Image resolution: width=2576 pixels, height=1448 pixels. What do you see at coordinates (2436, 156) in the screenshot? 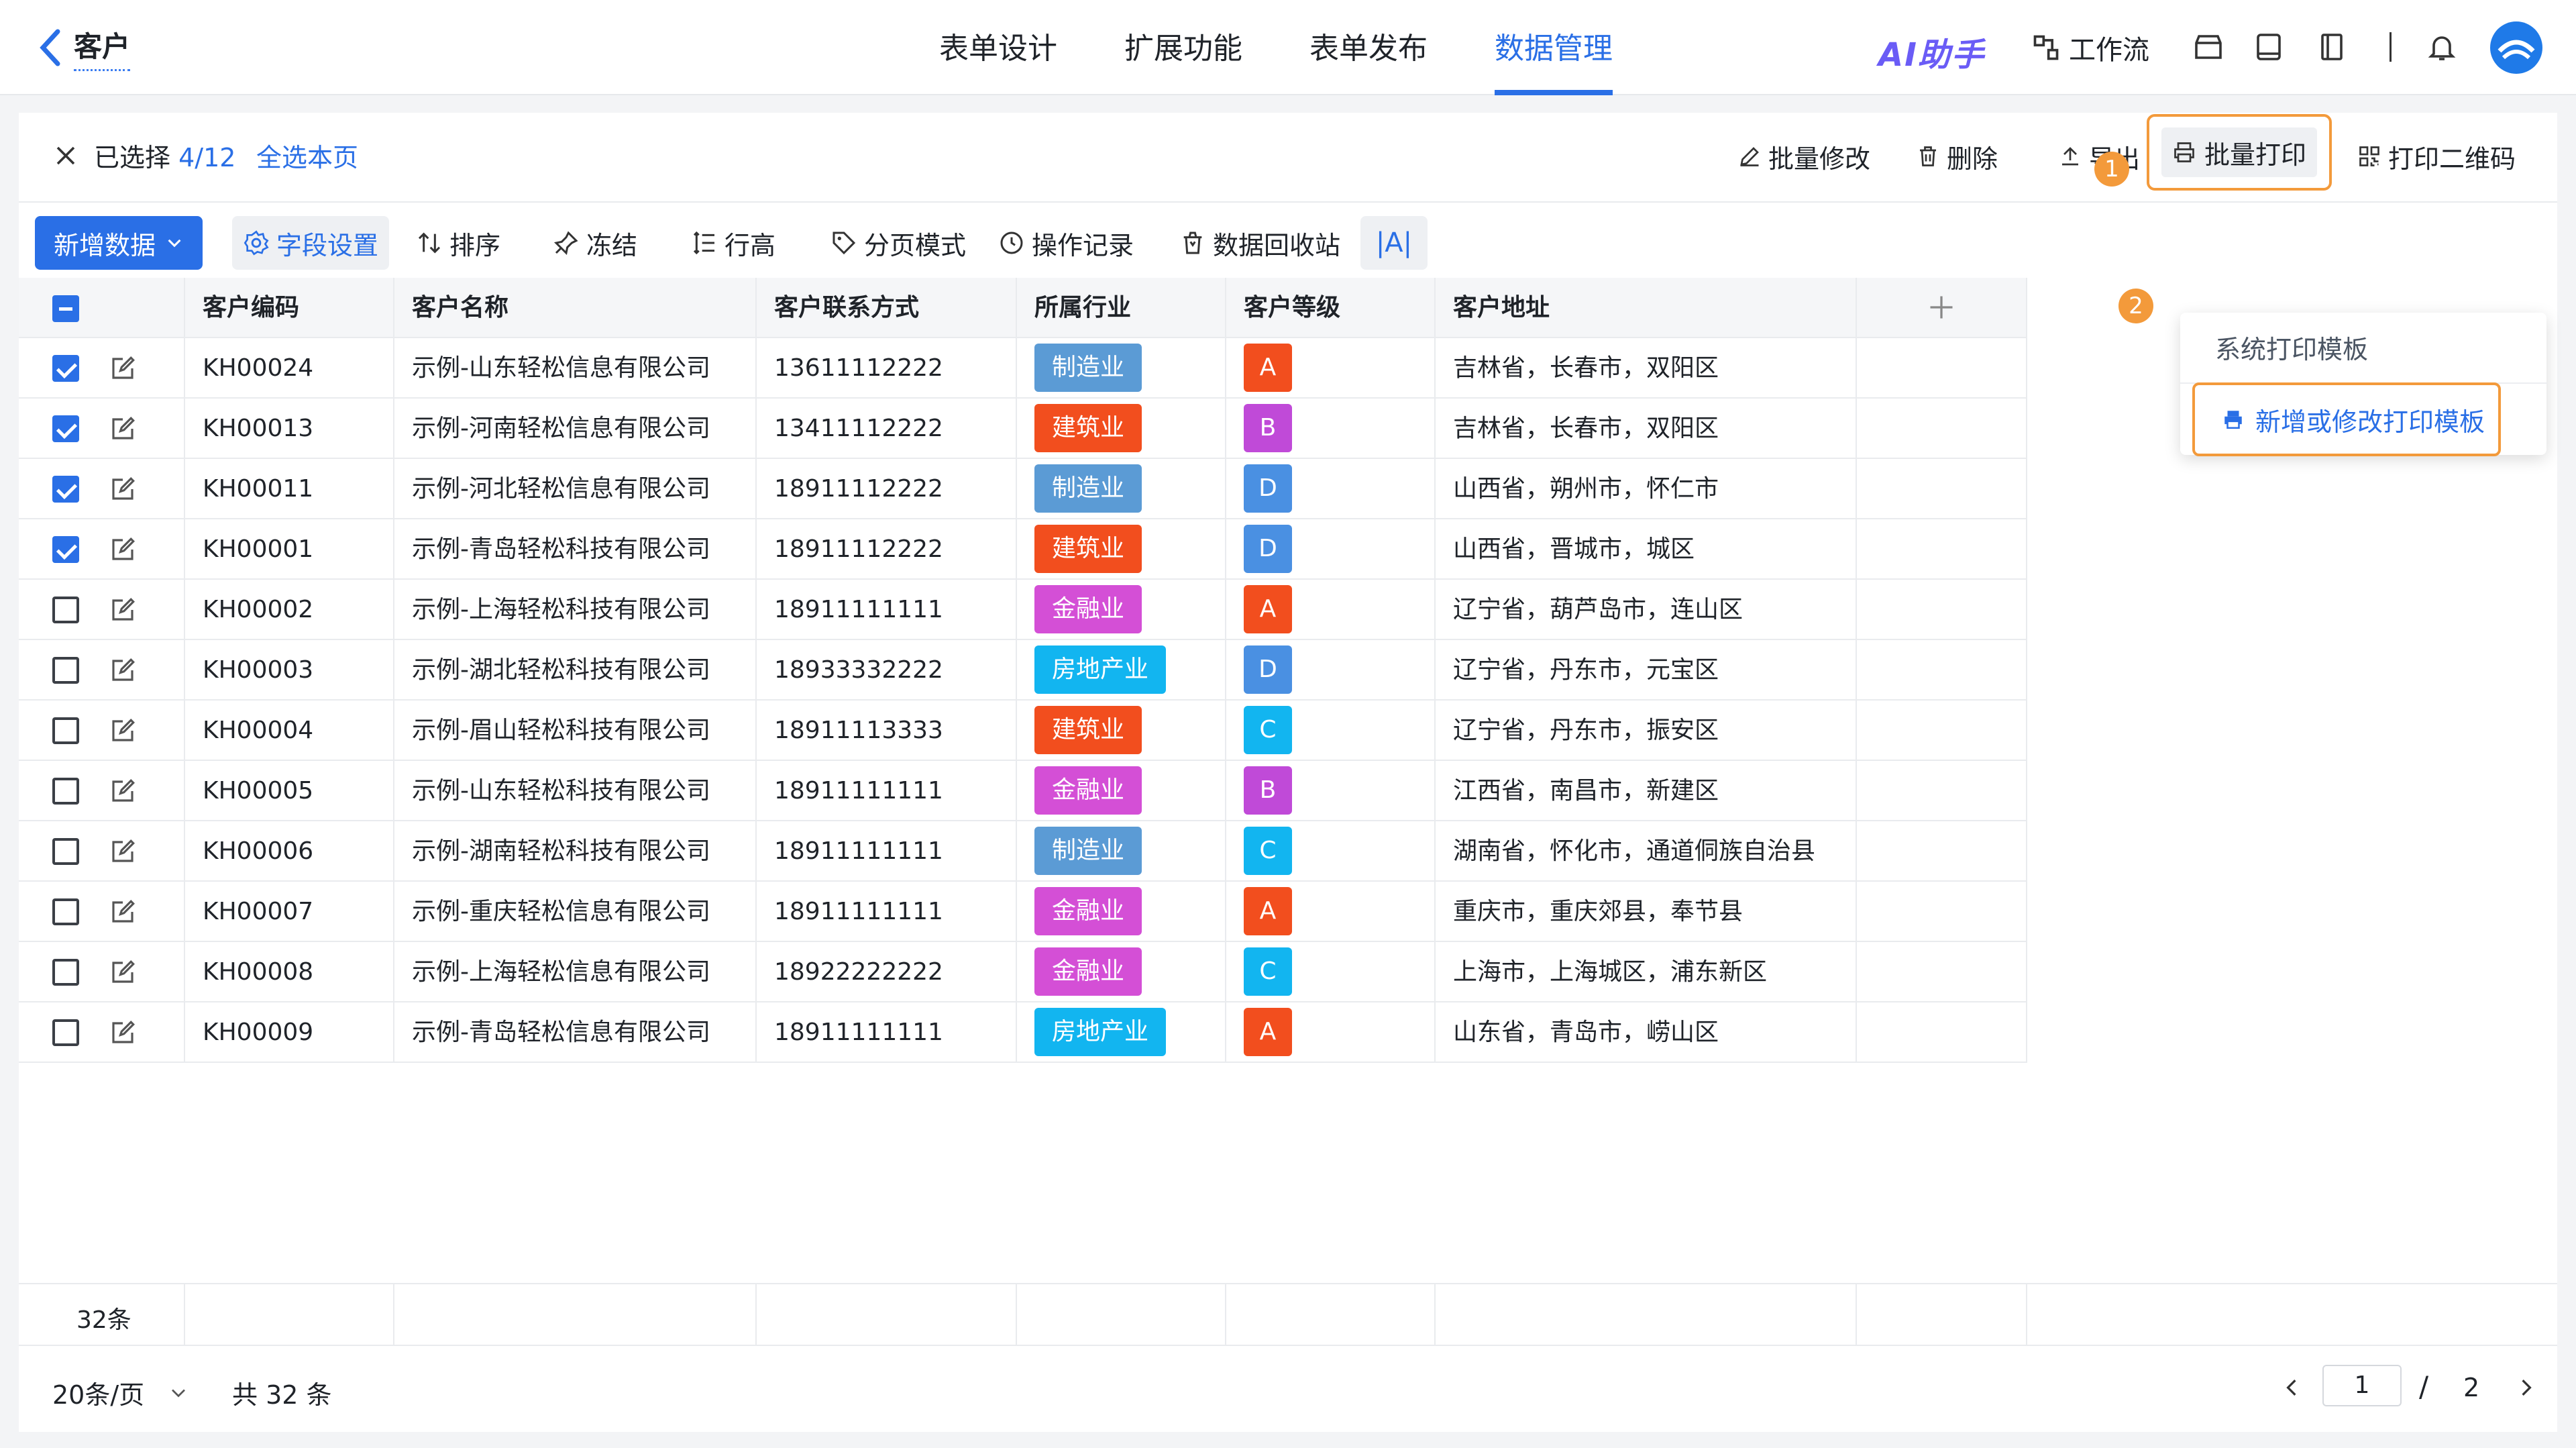
I see `print-qr-button: 打印二维码` at bounding box center [2436, 156].